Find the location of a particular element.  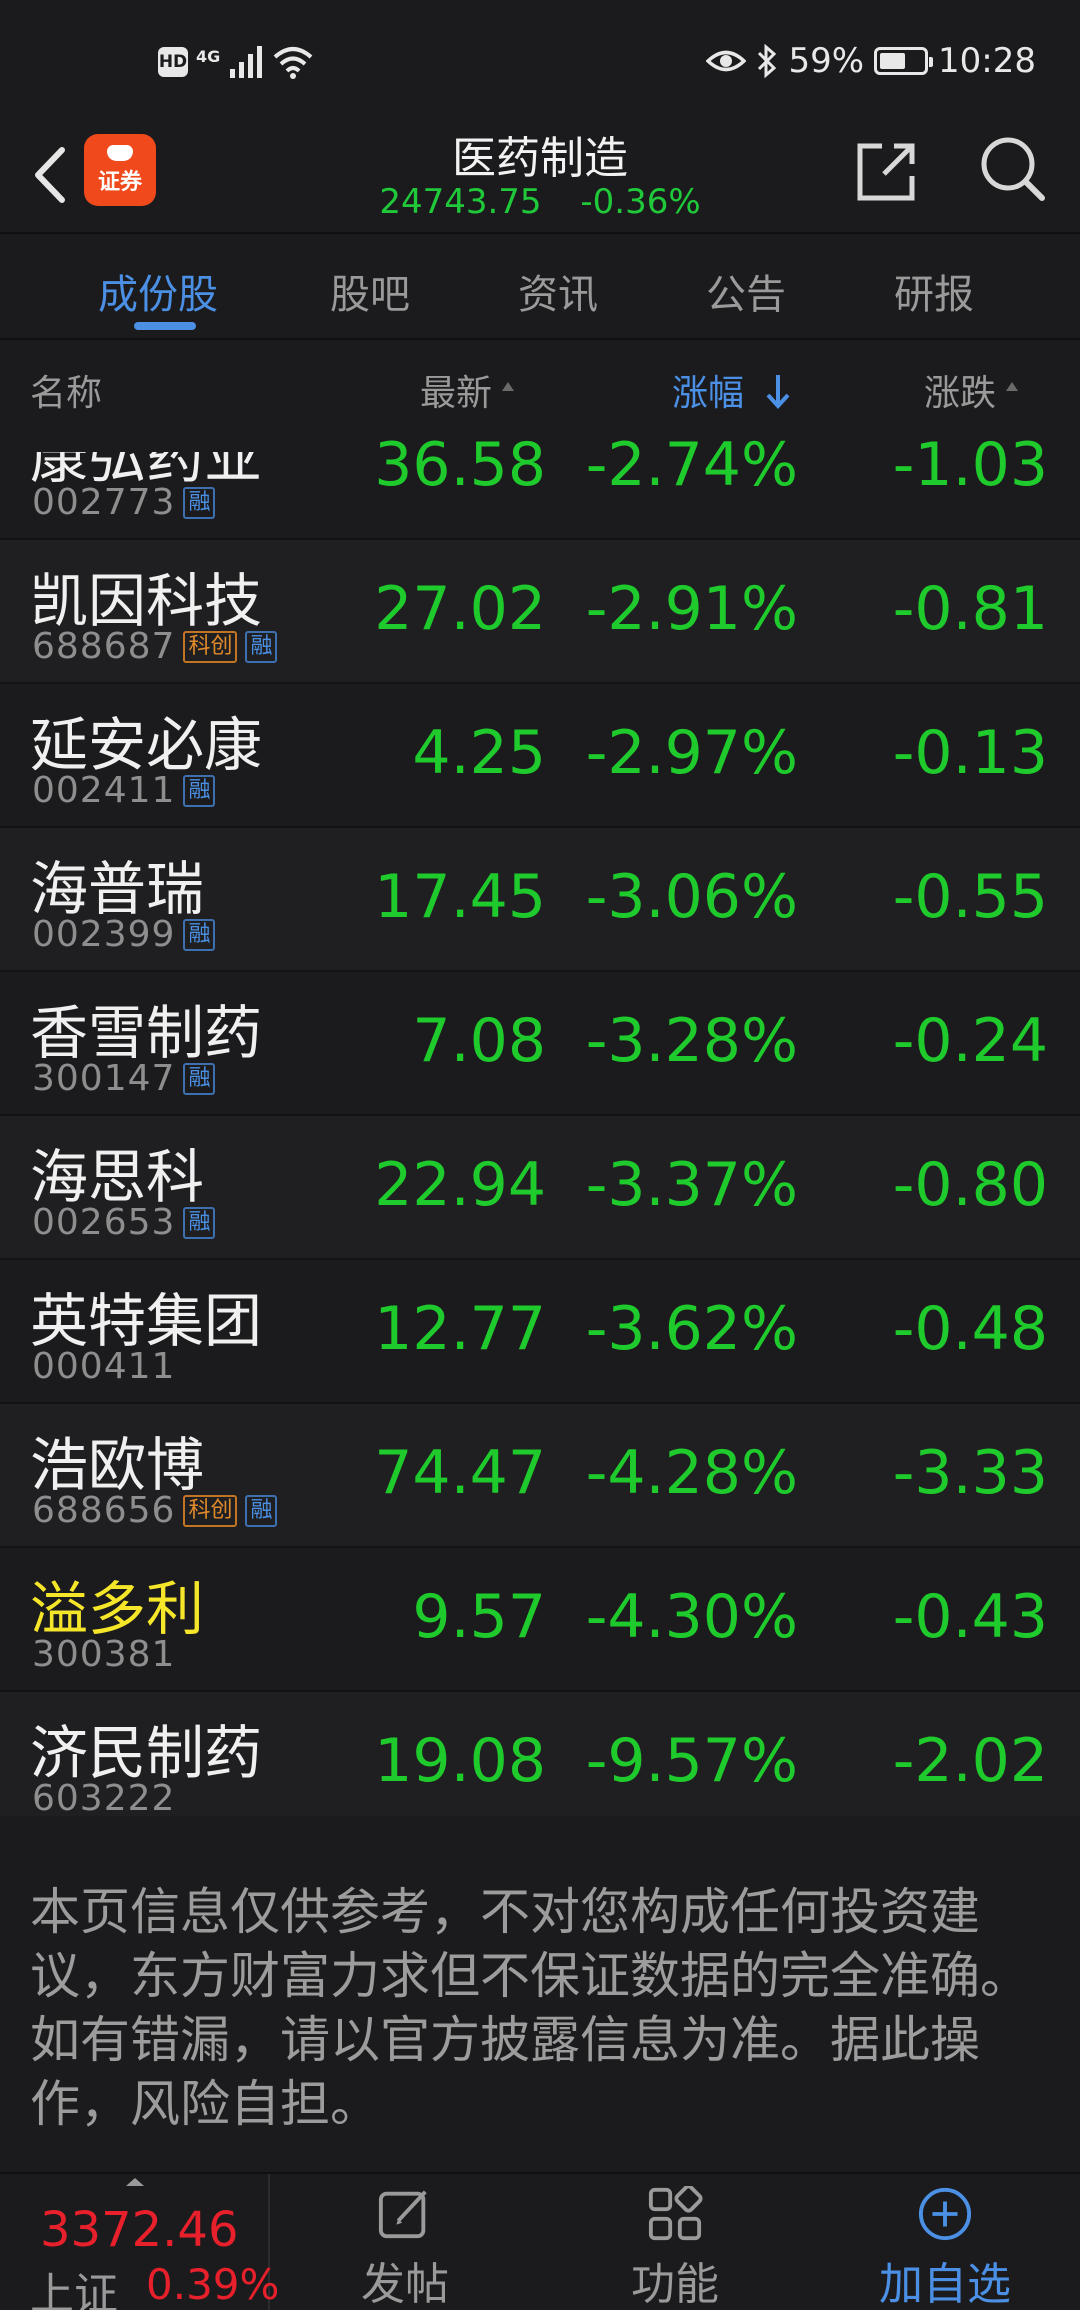

stock-code-line: 002773 融 is located at coordinates (124, 502).